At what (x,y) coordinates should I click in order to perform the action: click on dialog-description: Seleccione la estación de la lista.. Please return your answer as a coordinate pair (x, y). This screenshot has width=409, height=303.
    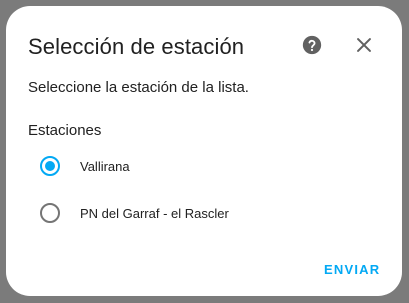
    Looking at the image, I should click on (138, 87).